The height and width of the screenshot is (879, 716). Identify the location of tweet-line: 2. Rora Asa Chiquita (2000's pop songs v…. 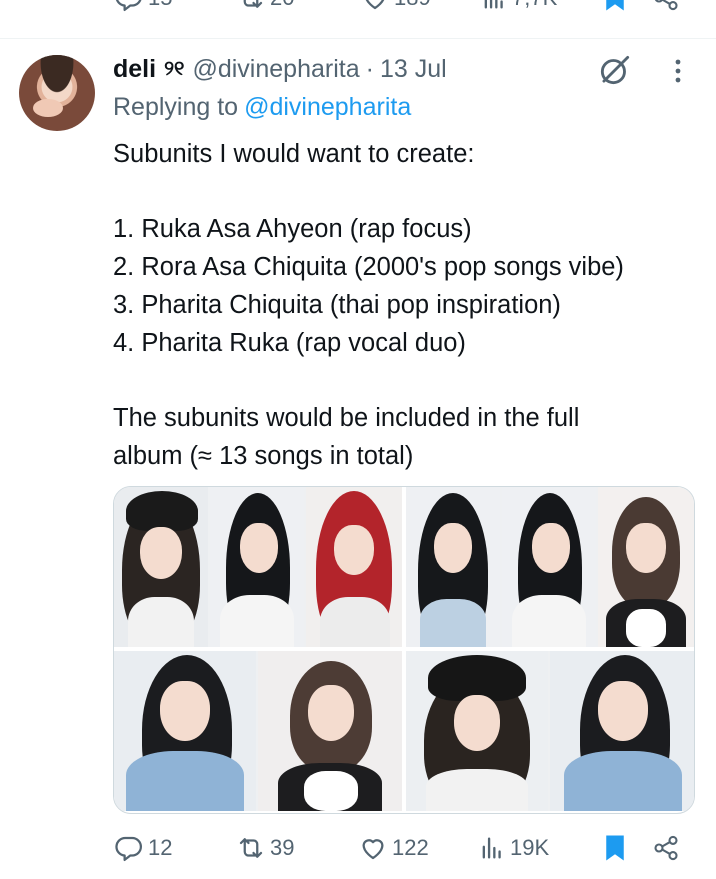
(368, 267).